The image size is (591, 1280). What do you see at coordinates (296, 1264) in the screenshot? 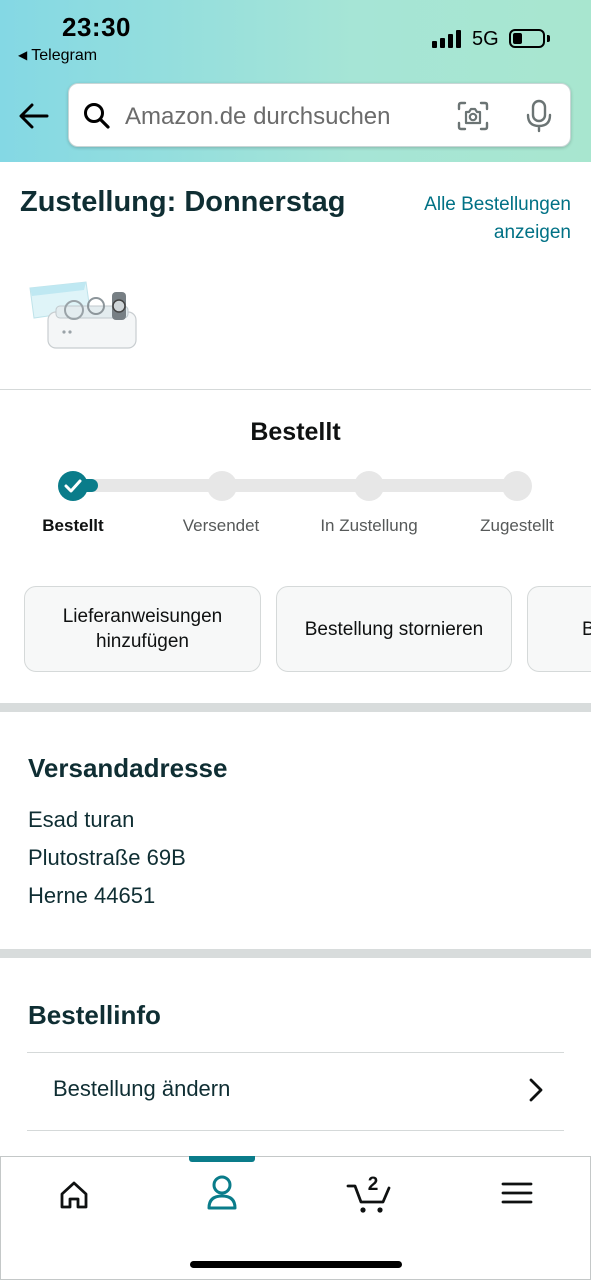
I see `home-indicator` at bounding box center [296, 1264].